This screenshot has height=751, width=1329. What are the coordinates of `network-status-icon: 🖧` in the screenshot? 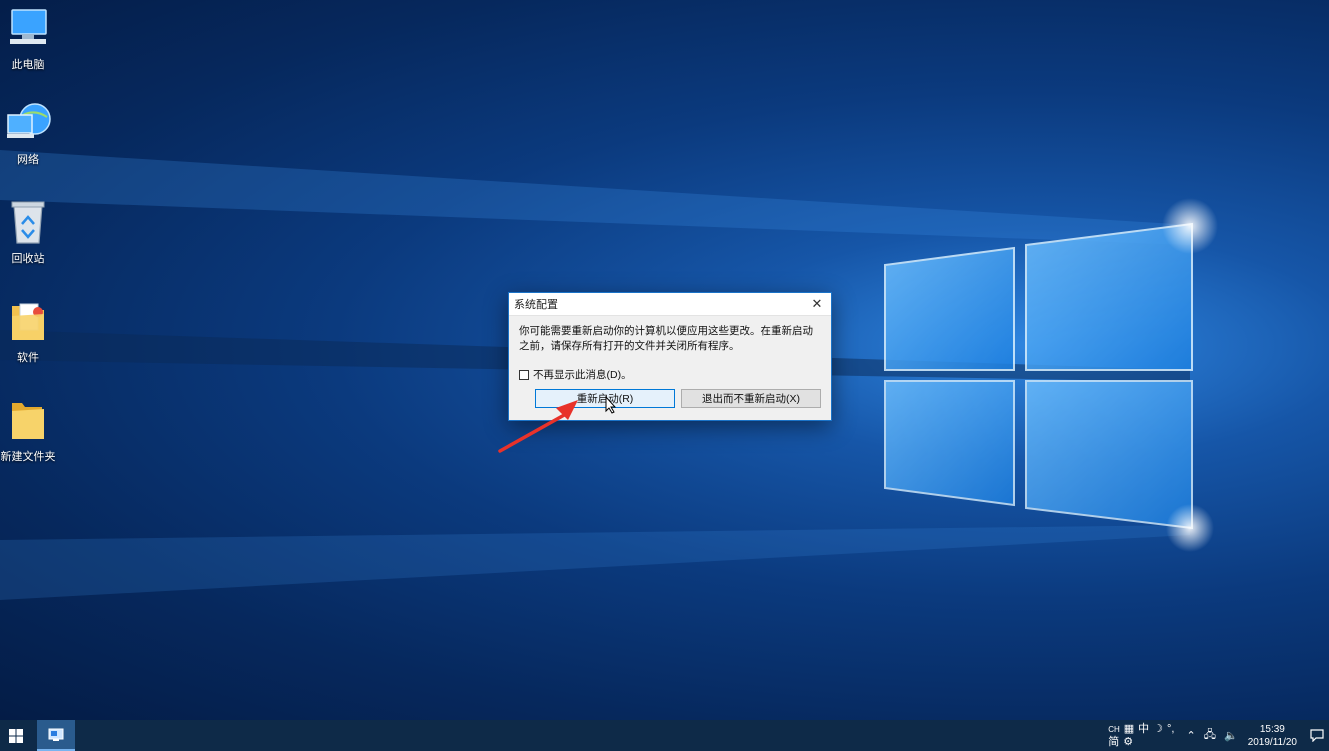 It's located at (1210, 735).